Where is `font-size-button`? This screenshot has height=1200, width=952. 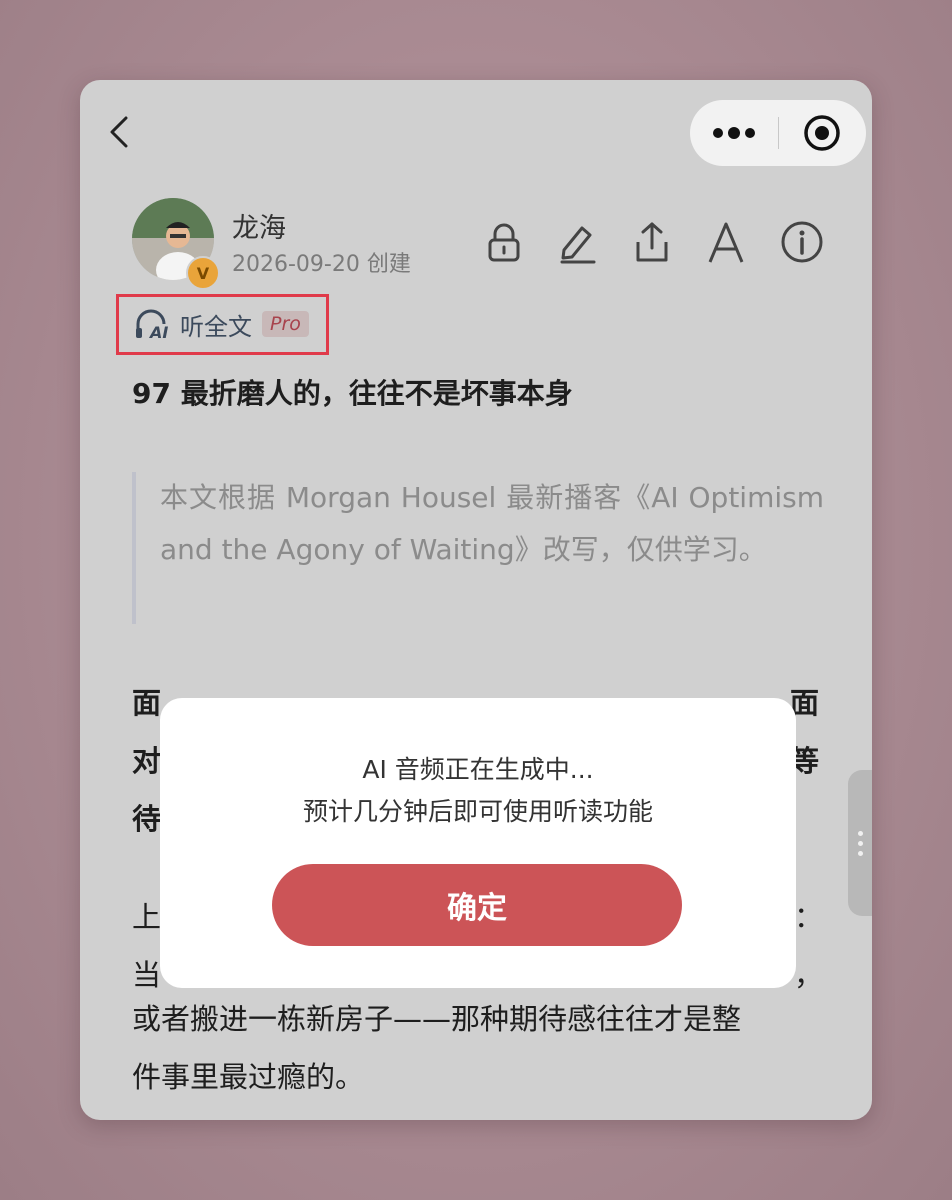 font-size-button is located at coordinates (726, 242).